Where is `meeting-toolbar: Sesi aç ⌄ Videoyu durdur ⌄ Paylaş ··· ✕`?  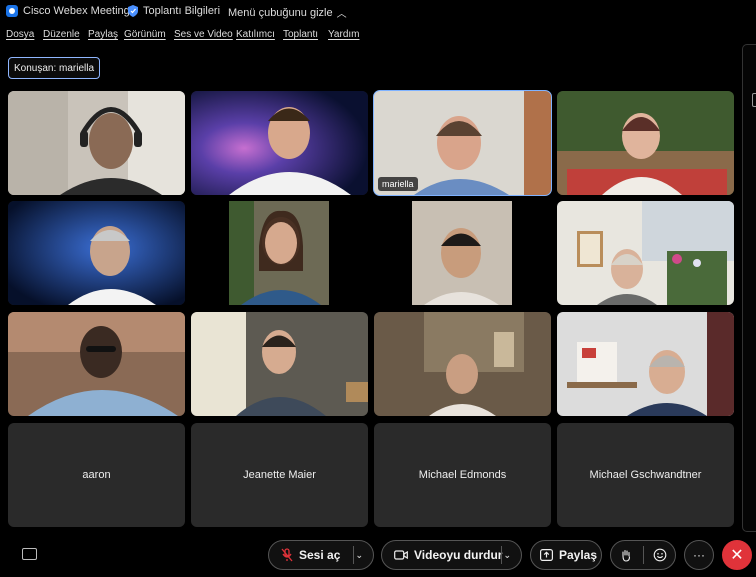
meeting-toolbar: Sesi aç ⌄ Videoyu durdur ⌄ Paylaş ··· ✕ is located at coordinates (378, 557).